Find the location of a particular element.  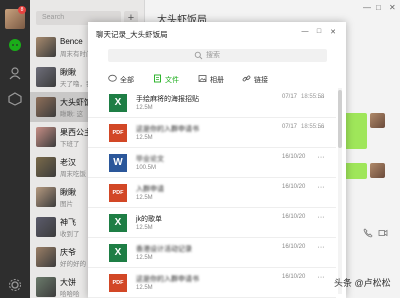

contacts-icon is located at coordinates (15, 73).